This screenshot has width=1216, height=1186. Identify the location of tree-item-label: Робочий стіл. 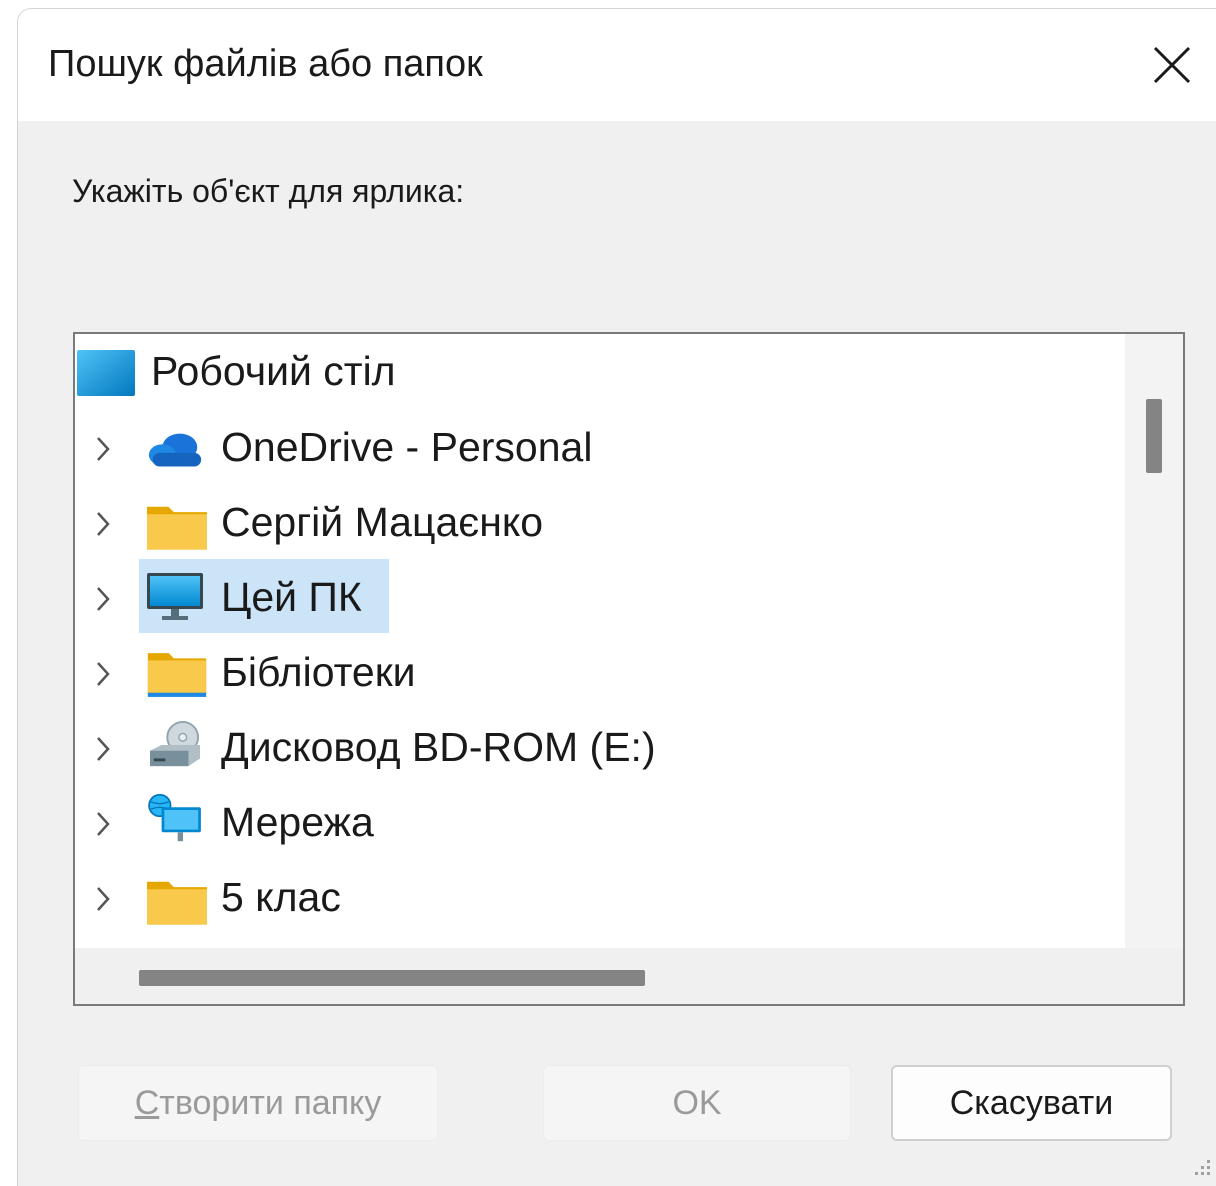
(273, 371).